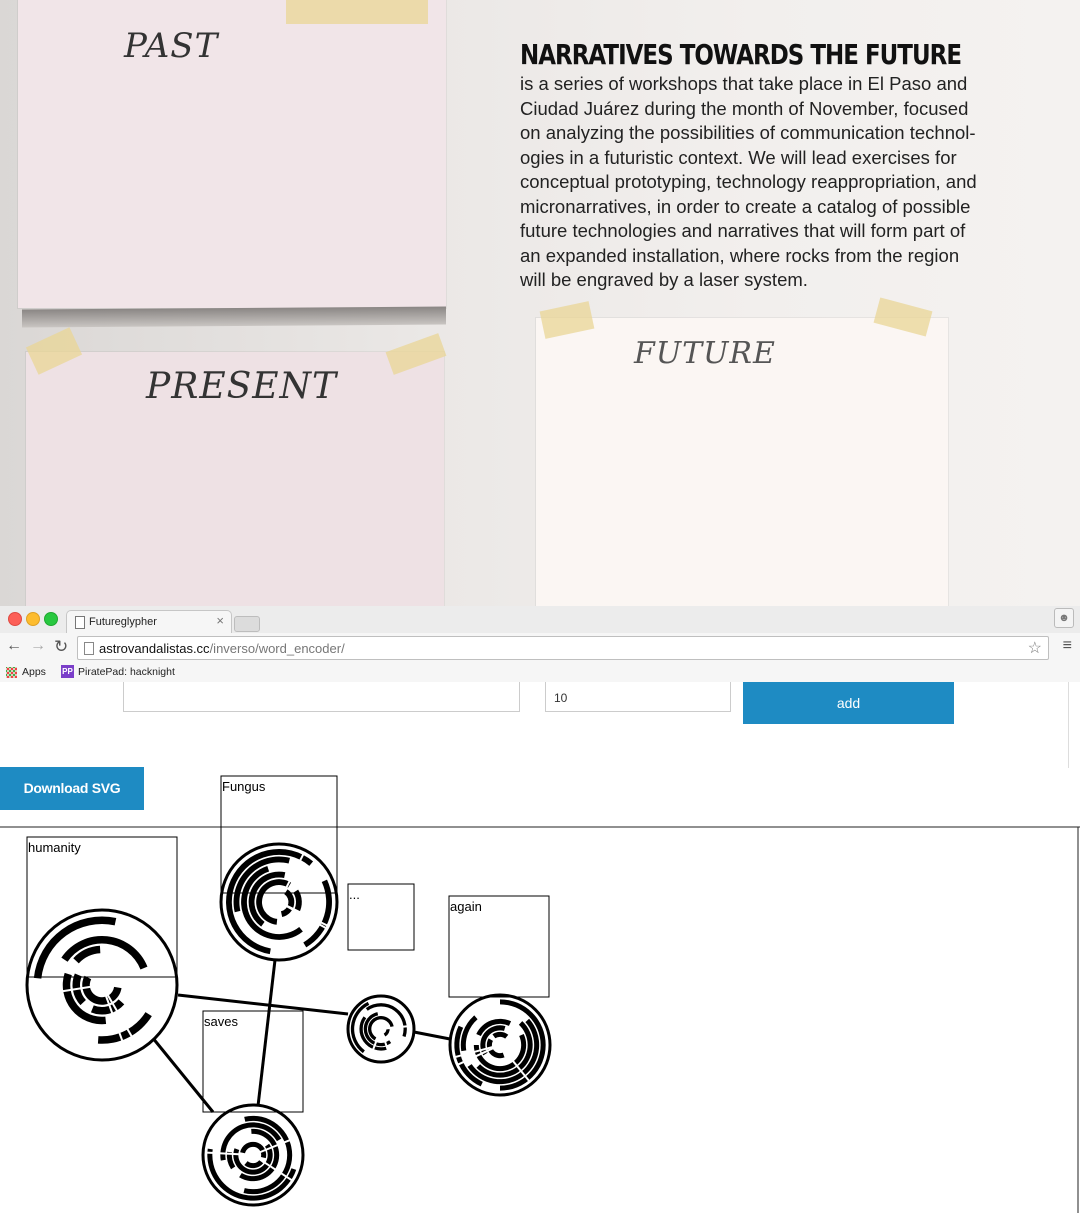 The image size is (1080, 1213). Describe the element at coordinates (154, 648) in the screenshot. I see `url-host: astrovandalistas.cc` at that location.